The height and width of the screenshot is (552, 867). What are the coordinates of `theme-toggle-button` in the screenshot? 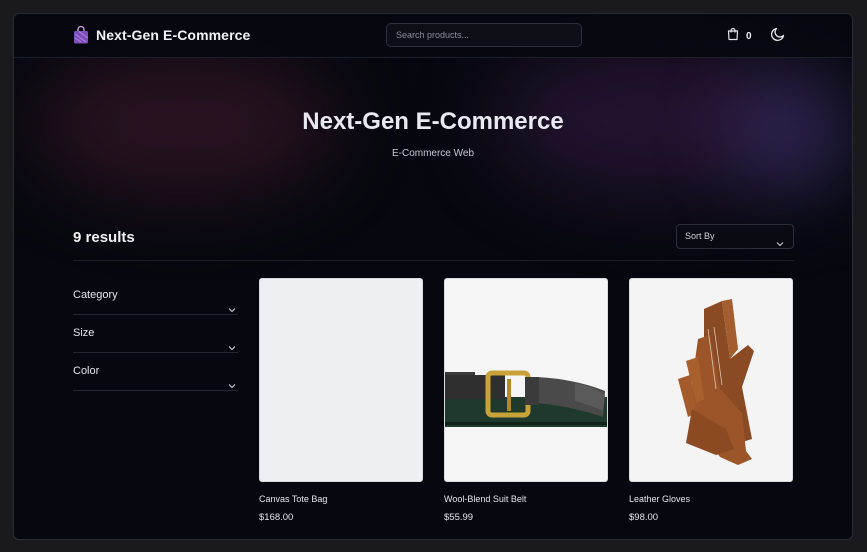 It's located at (778, 36).